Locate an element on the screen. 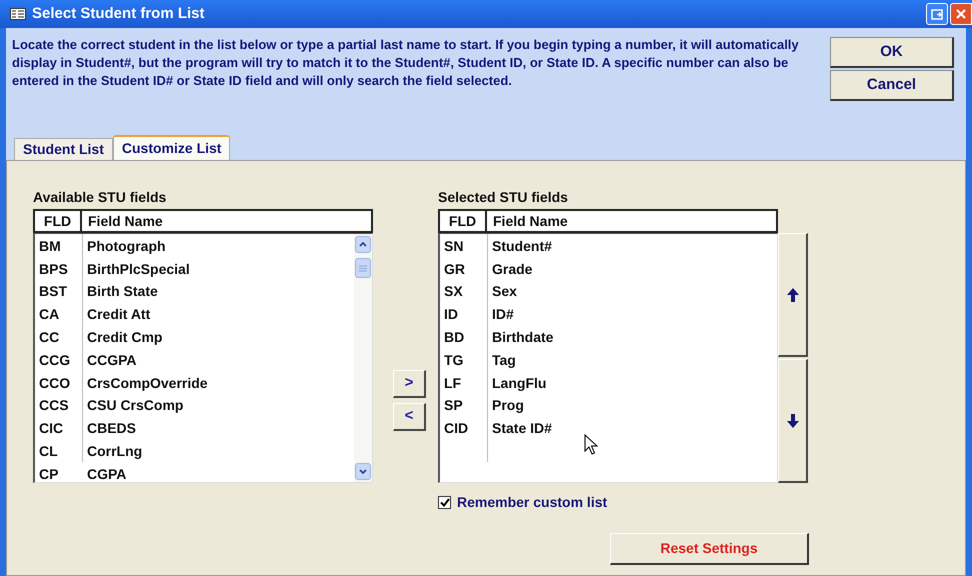 The width and height of the screenshot is (972, 576). field-name: Birth State is located at coordinates (122, 292).